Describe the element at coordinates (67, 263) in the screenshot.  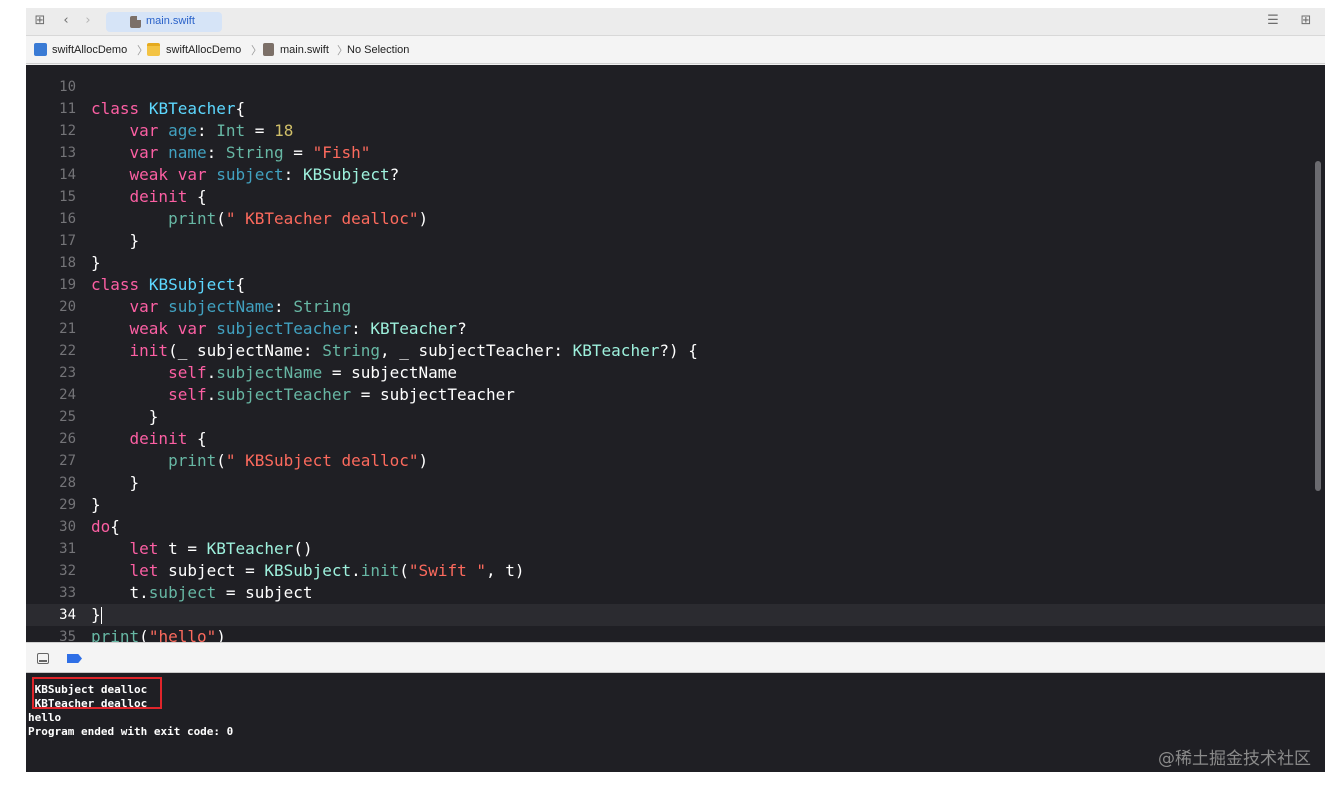
I see `line-number: 18` at that location.